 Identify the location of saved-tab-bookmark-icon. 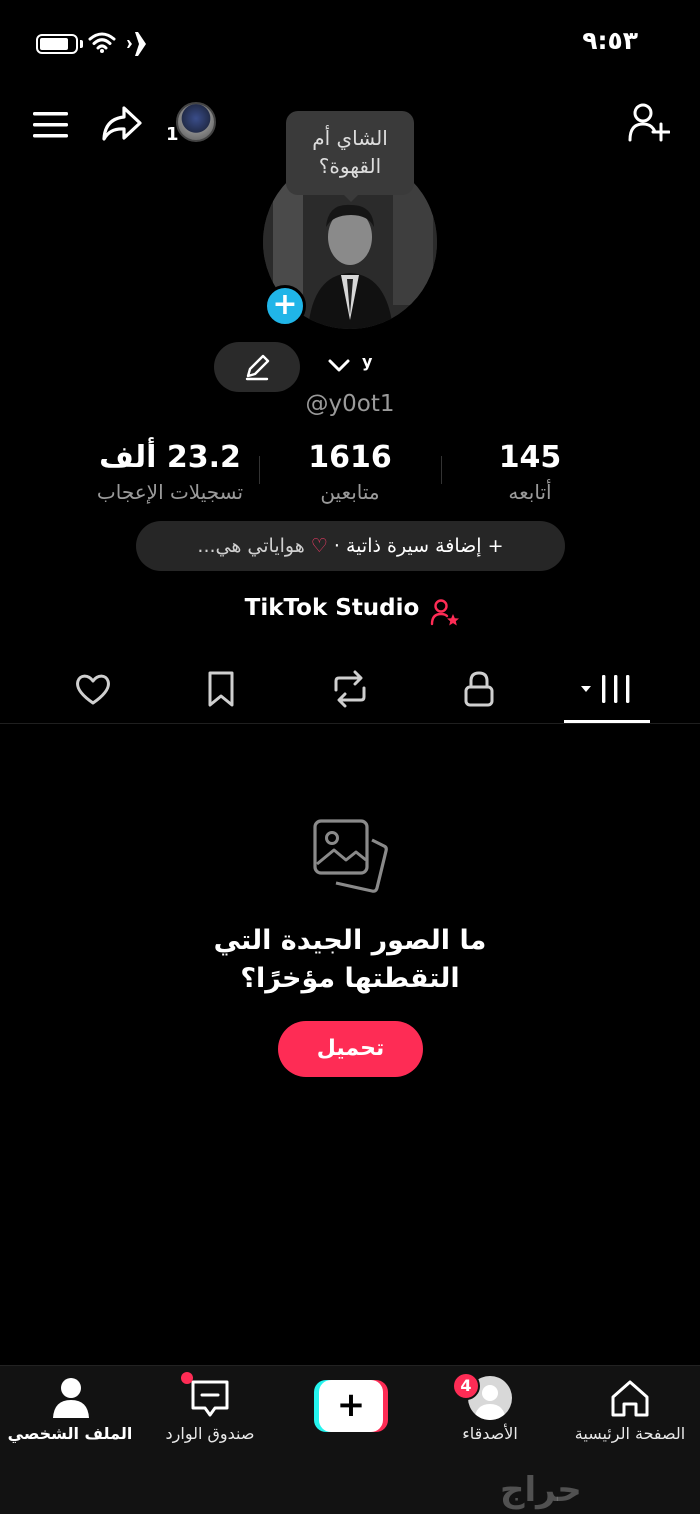
(221, 689).